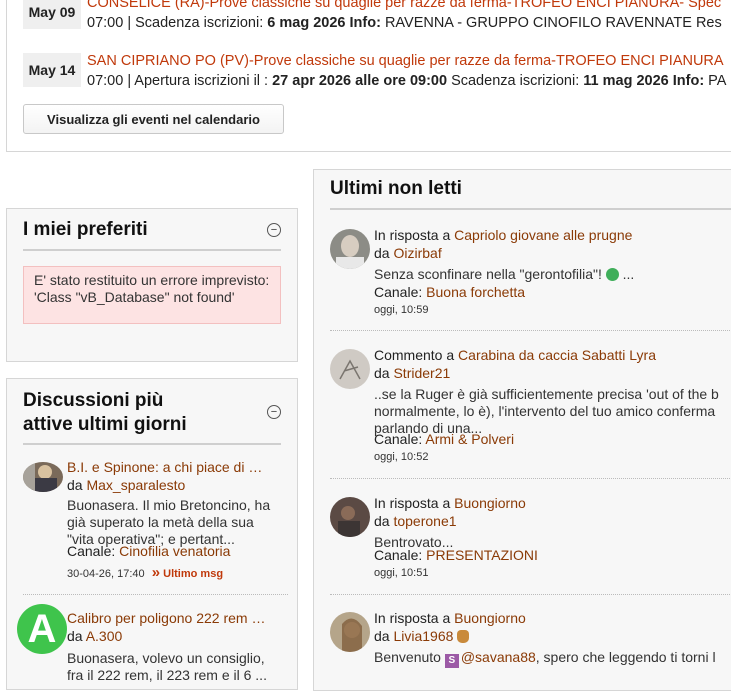  What do you see at coordinates (424, 521) in the screenshot?
I see `author-link: toperone1` at bounding box center [424, 521].